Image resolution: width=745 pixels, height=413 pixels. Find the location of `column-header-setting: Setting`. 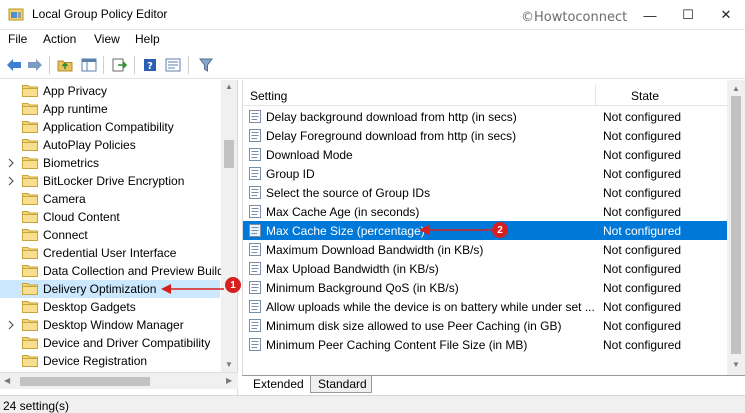

column-header-setting: Setting is located at coordinates (268, 96).